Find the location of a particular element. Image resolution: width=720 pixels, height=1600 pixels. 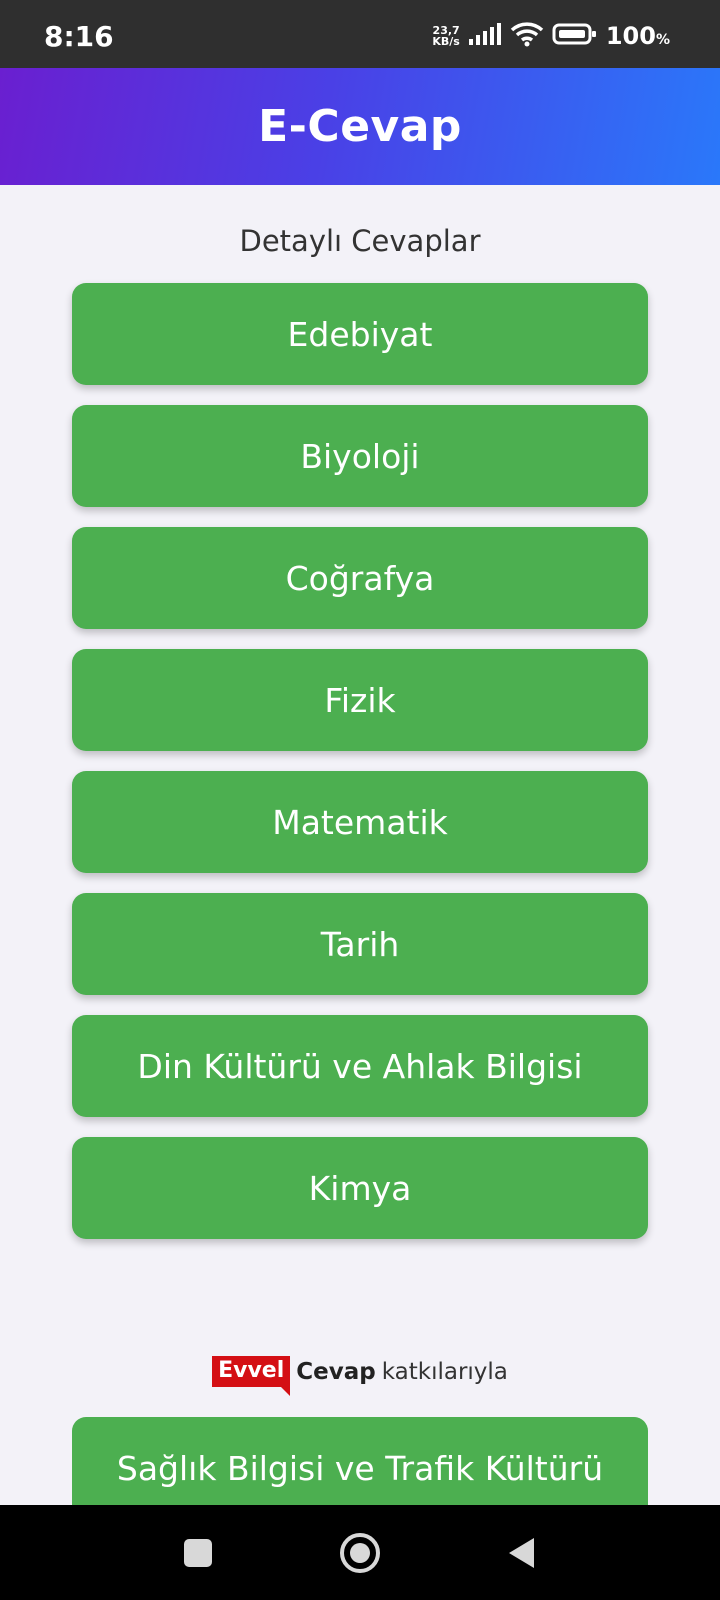

cevap-logo: Cevap is located at coordinates (336, 1371).